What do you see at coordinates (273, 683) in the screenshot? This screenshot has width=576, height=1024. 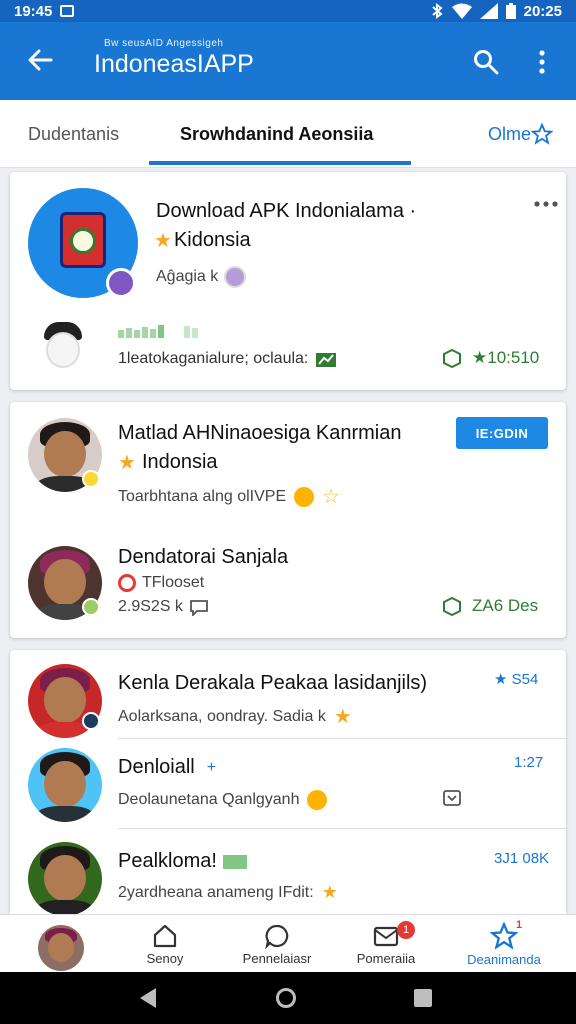 I see `card3-item1-title: Kenla Derakala Peakaa lasidanjils)` at bounding box center [273, 683].